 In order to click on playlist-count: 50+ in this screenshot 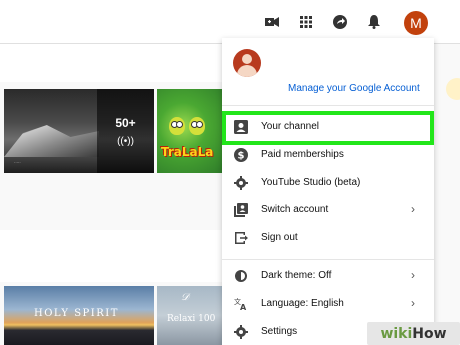, I will do `click(125, 122)`.